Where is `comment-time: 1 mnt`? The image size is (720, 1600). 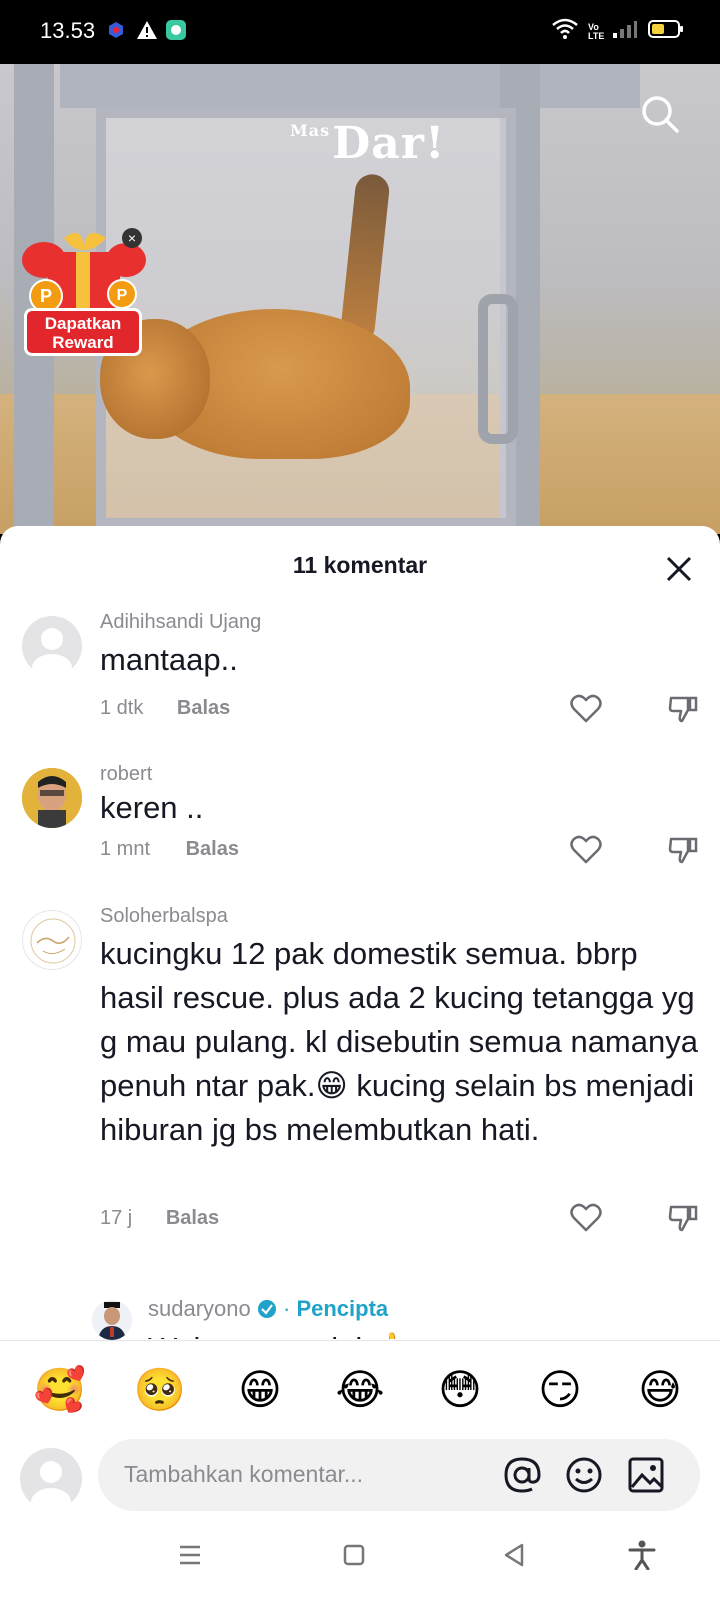
comment-time: 1 mnt is located at coordinates (125, 849).